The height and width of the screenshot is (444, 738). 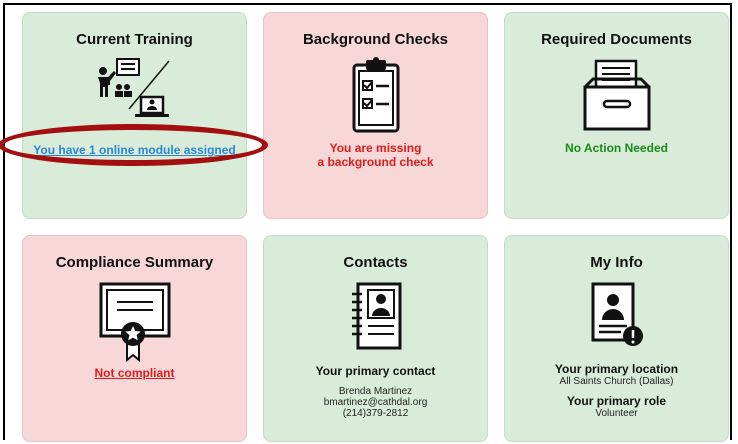 What do you see at coordinates (135, 94) in the screenshot?
I see `classroom-to-online-icon` at bounding box center [135, 94].